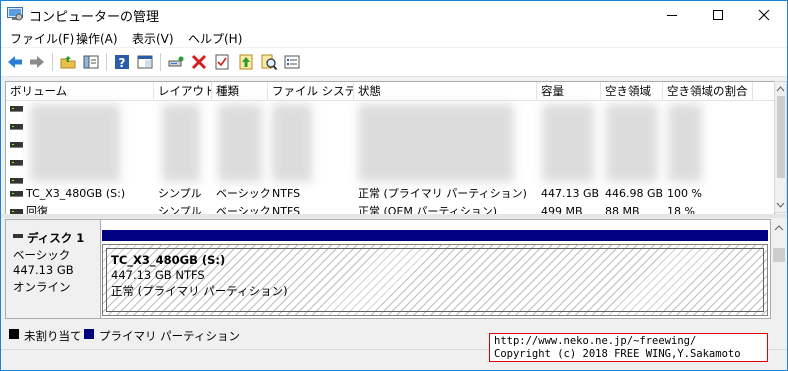 The height and width of the screenshot is (371, 788). What do you see at coordinates (176, 62) in the screenshot?
I see `connect-drive-icon` at bounding box center [176, 62].